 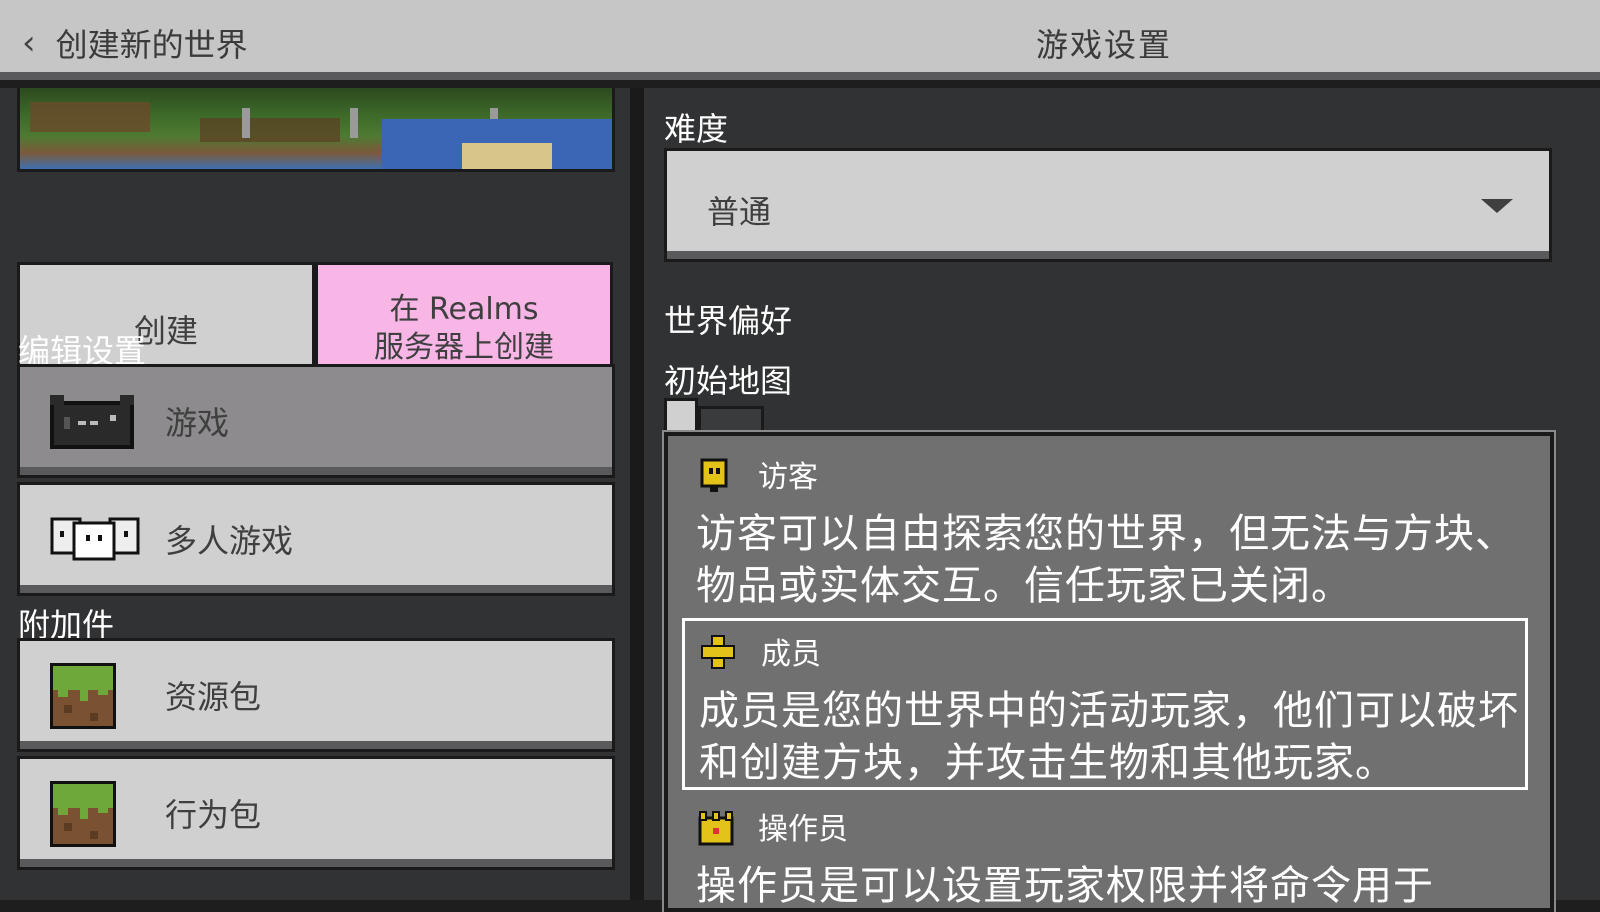 I want to click on behavior-packs-label: 行为包, so click(x=213, y=815).